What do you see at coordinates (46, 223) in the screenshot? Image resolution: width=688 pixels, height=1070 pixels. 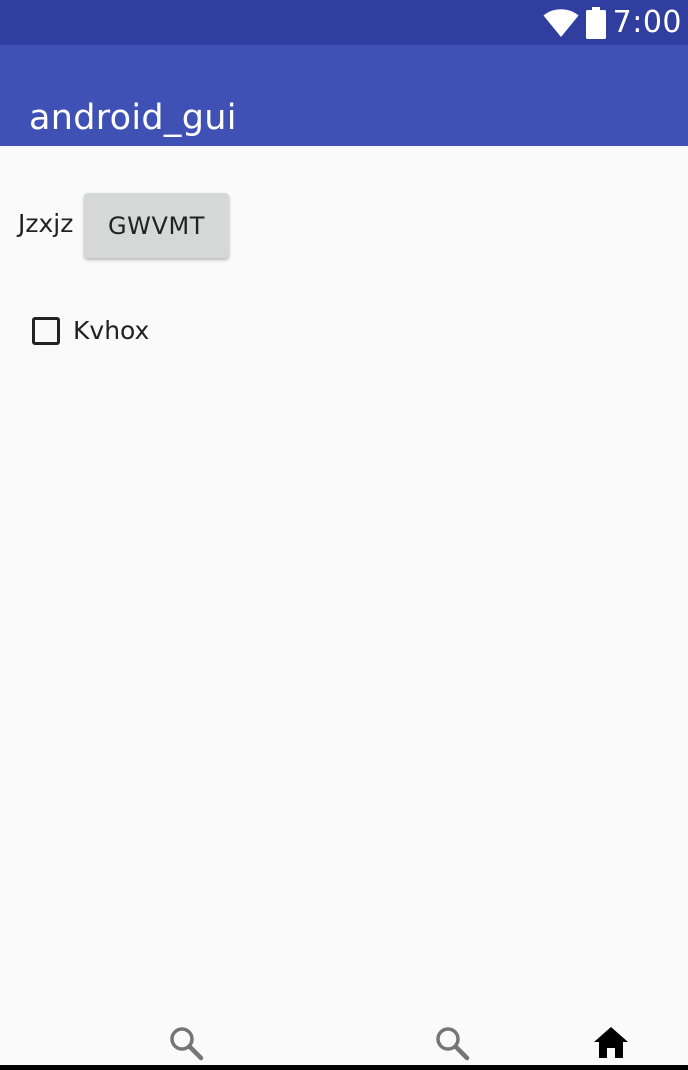 I see `jzxjz-label: Jzxjz` at bounding box center [46, 223].